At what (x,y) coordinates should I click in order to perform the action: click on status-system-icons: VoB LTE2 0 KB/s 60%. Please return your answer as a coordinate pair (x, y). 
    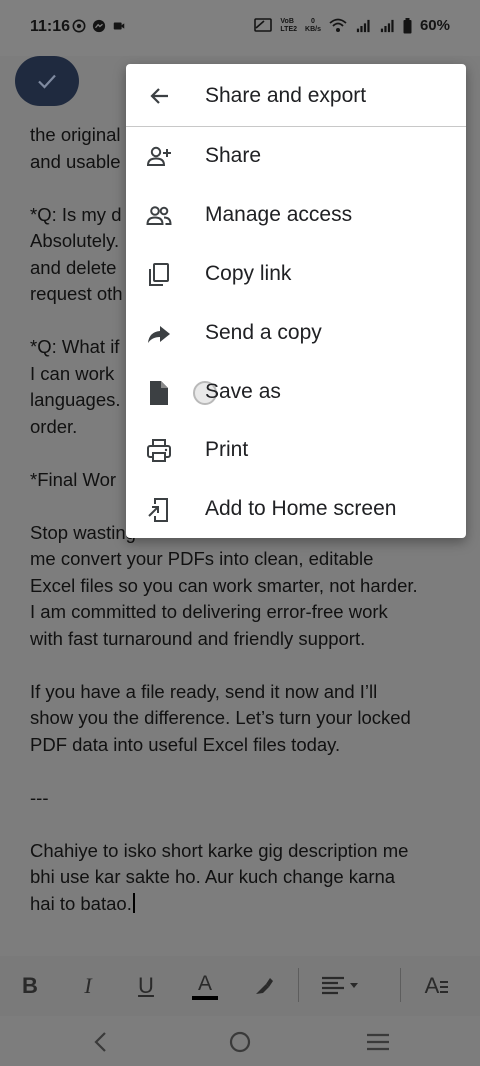
    Looking at the image, I should click on (352, 25).